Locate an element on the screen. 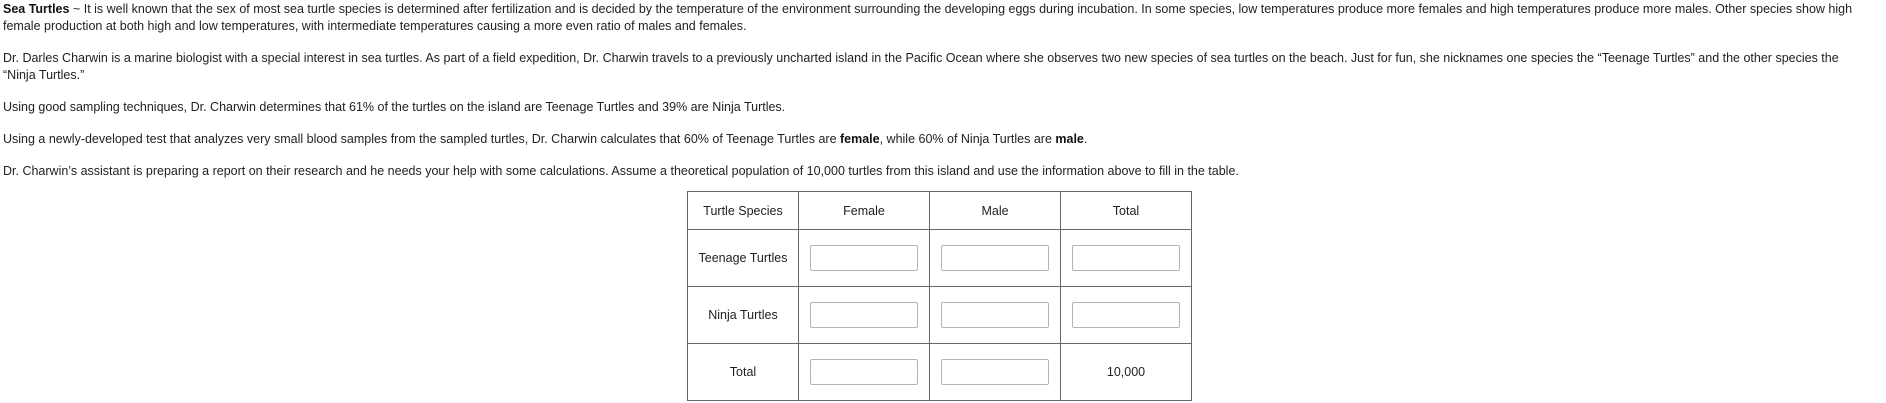 The height and width of the screenshot is (403, 1886). intro-title: Sea Turtles is located at coordinates (36, 9).